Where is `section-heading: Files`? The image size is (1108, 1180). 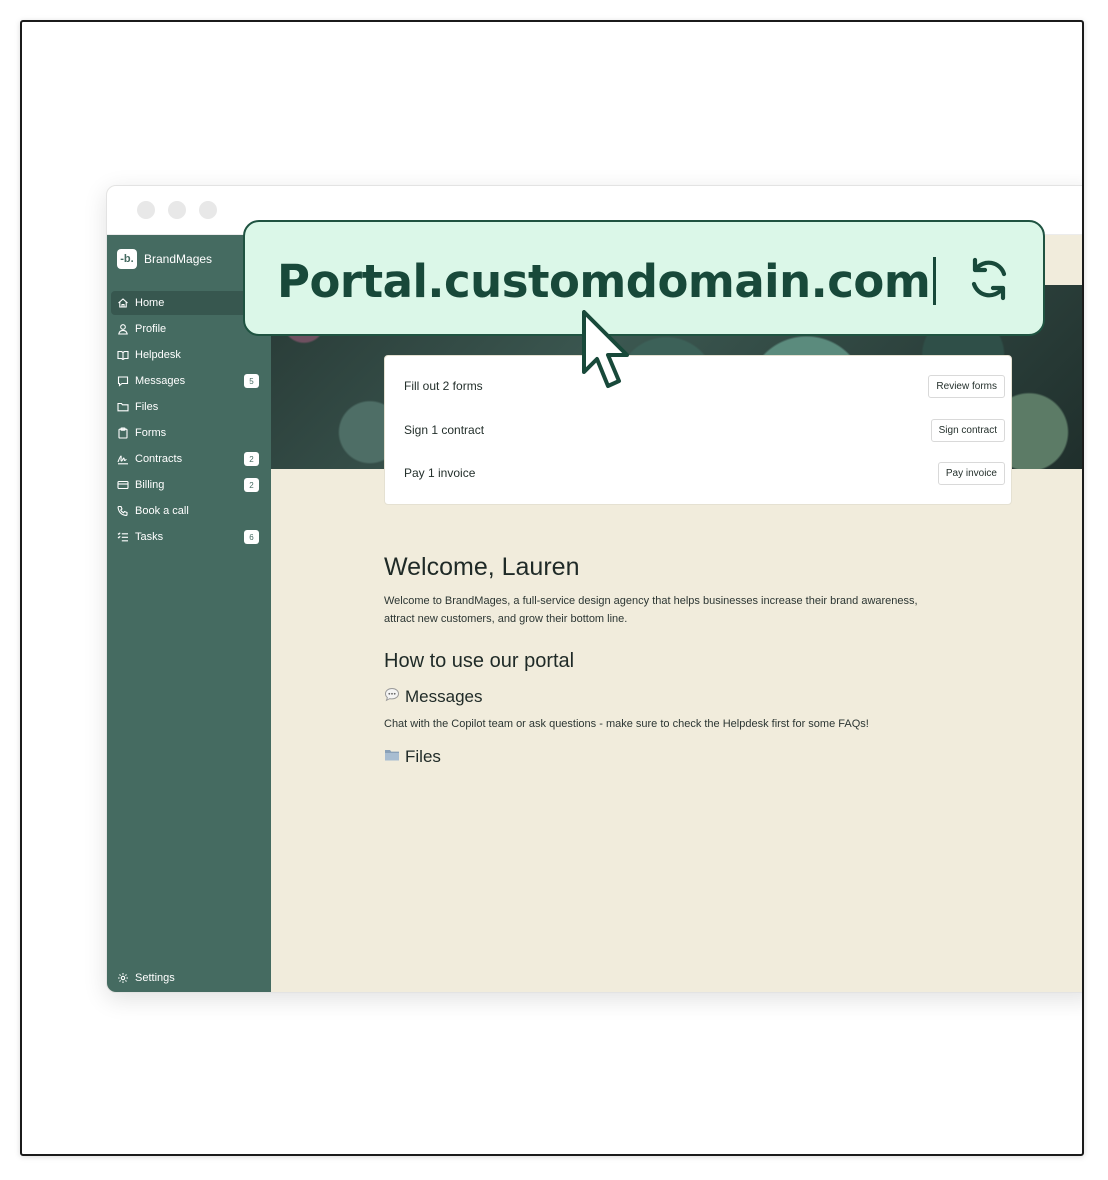 section-heading: Files is located at coordinates (423, 756).